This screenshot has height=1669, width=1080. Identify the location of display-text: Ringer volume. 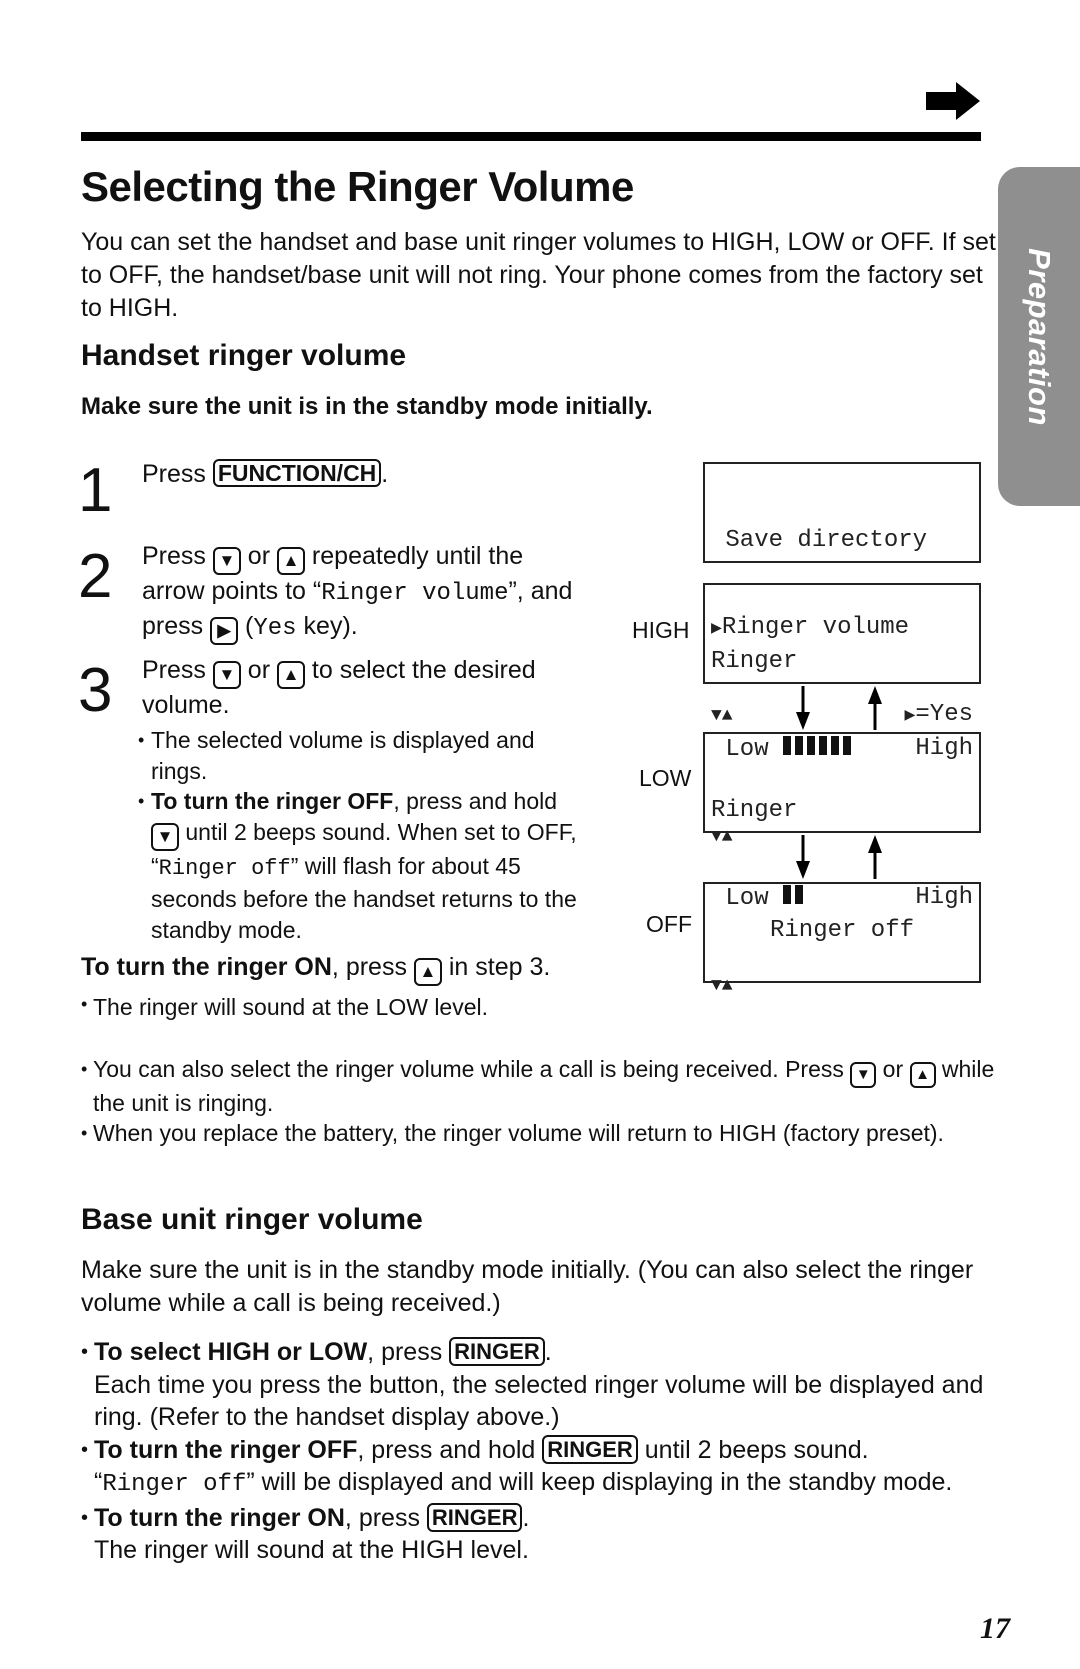
(415, 593).